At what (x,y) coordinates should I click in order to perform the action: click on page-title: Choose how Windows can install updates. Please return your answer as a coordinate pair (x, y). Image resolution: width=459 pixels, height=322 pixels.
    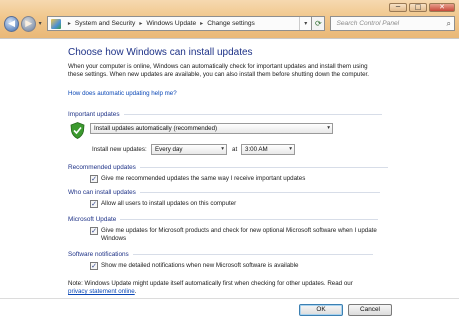
    Looking at the image, I should click on (160, 52).